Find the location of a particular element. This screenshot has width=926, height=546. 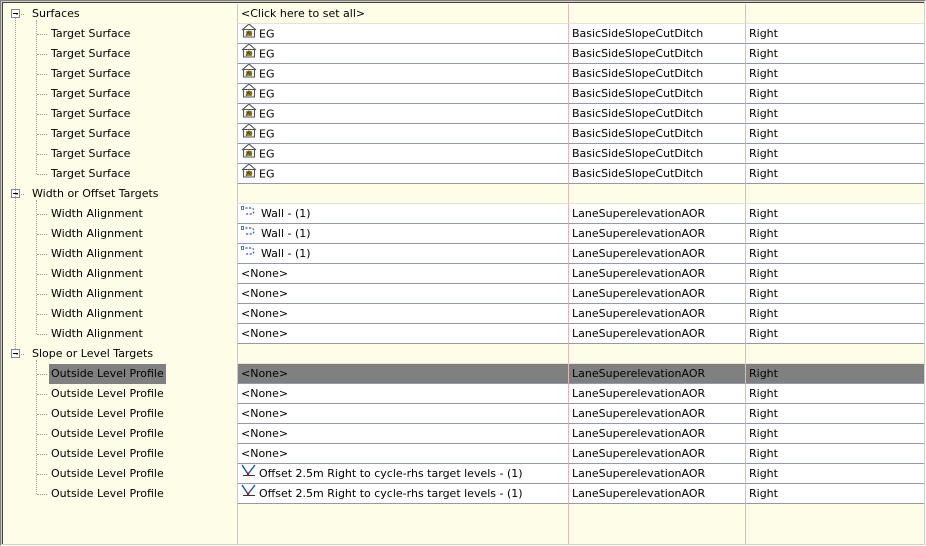

group-label-cell: Width or Offset Targets is located at coordinates (120, 194).